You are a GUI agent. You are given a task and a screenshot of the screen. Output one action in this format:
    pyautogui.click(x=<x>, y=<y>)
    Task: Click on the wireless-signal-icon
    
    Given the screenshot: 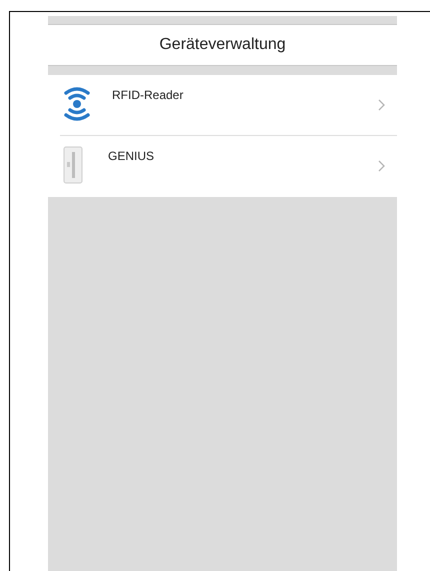 What is the action you would take?
    pyautogui.click(x=77, y=104)
    